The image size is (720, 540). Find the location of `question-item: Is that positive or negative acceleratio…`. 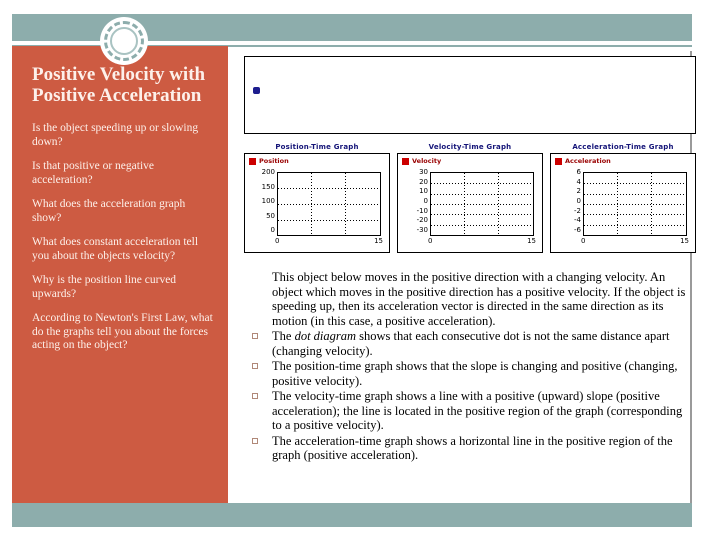

question-item: Is that positive or negative acceleratio… is located at coordinates (93, 173).